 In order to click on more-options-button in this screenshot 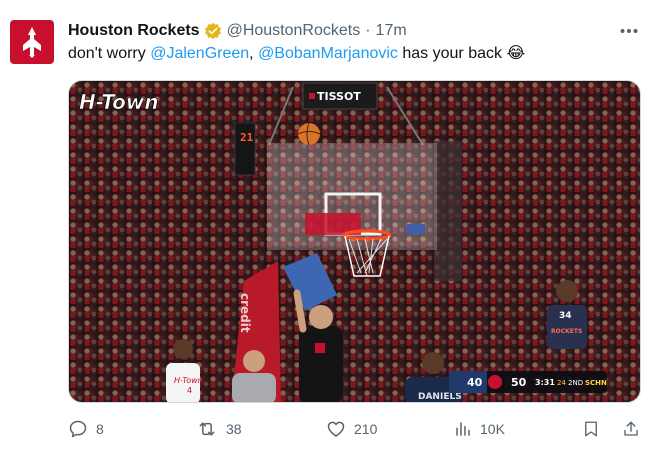, I will do `click(629, 31)`.